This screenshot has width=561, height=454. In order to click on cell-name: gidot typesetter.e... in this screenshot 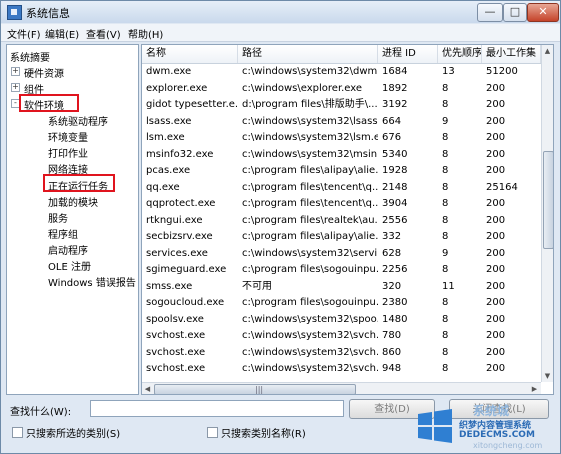, I will do `click(192, 104)`.